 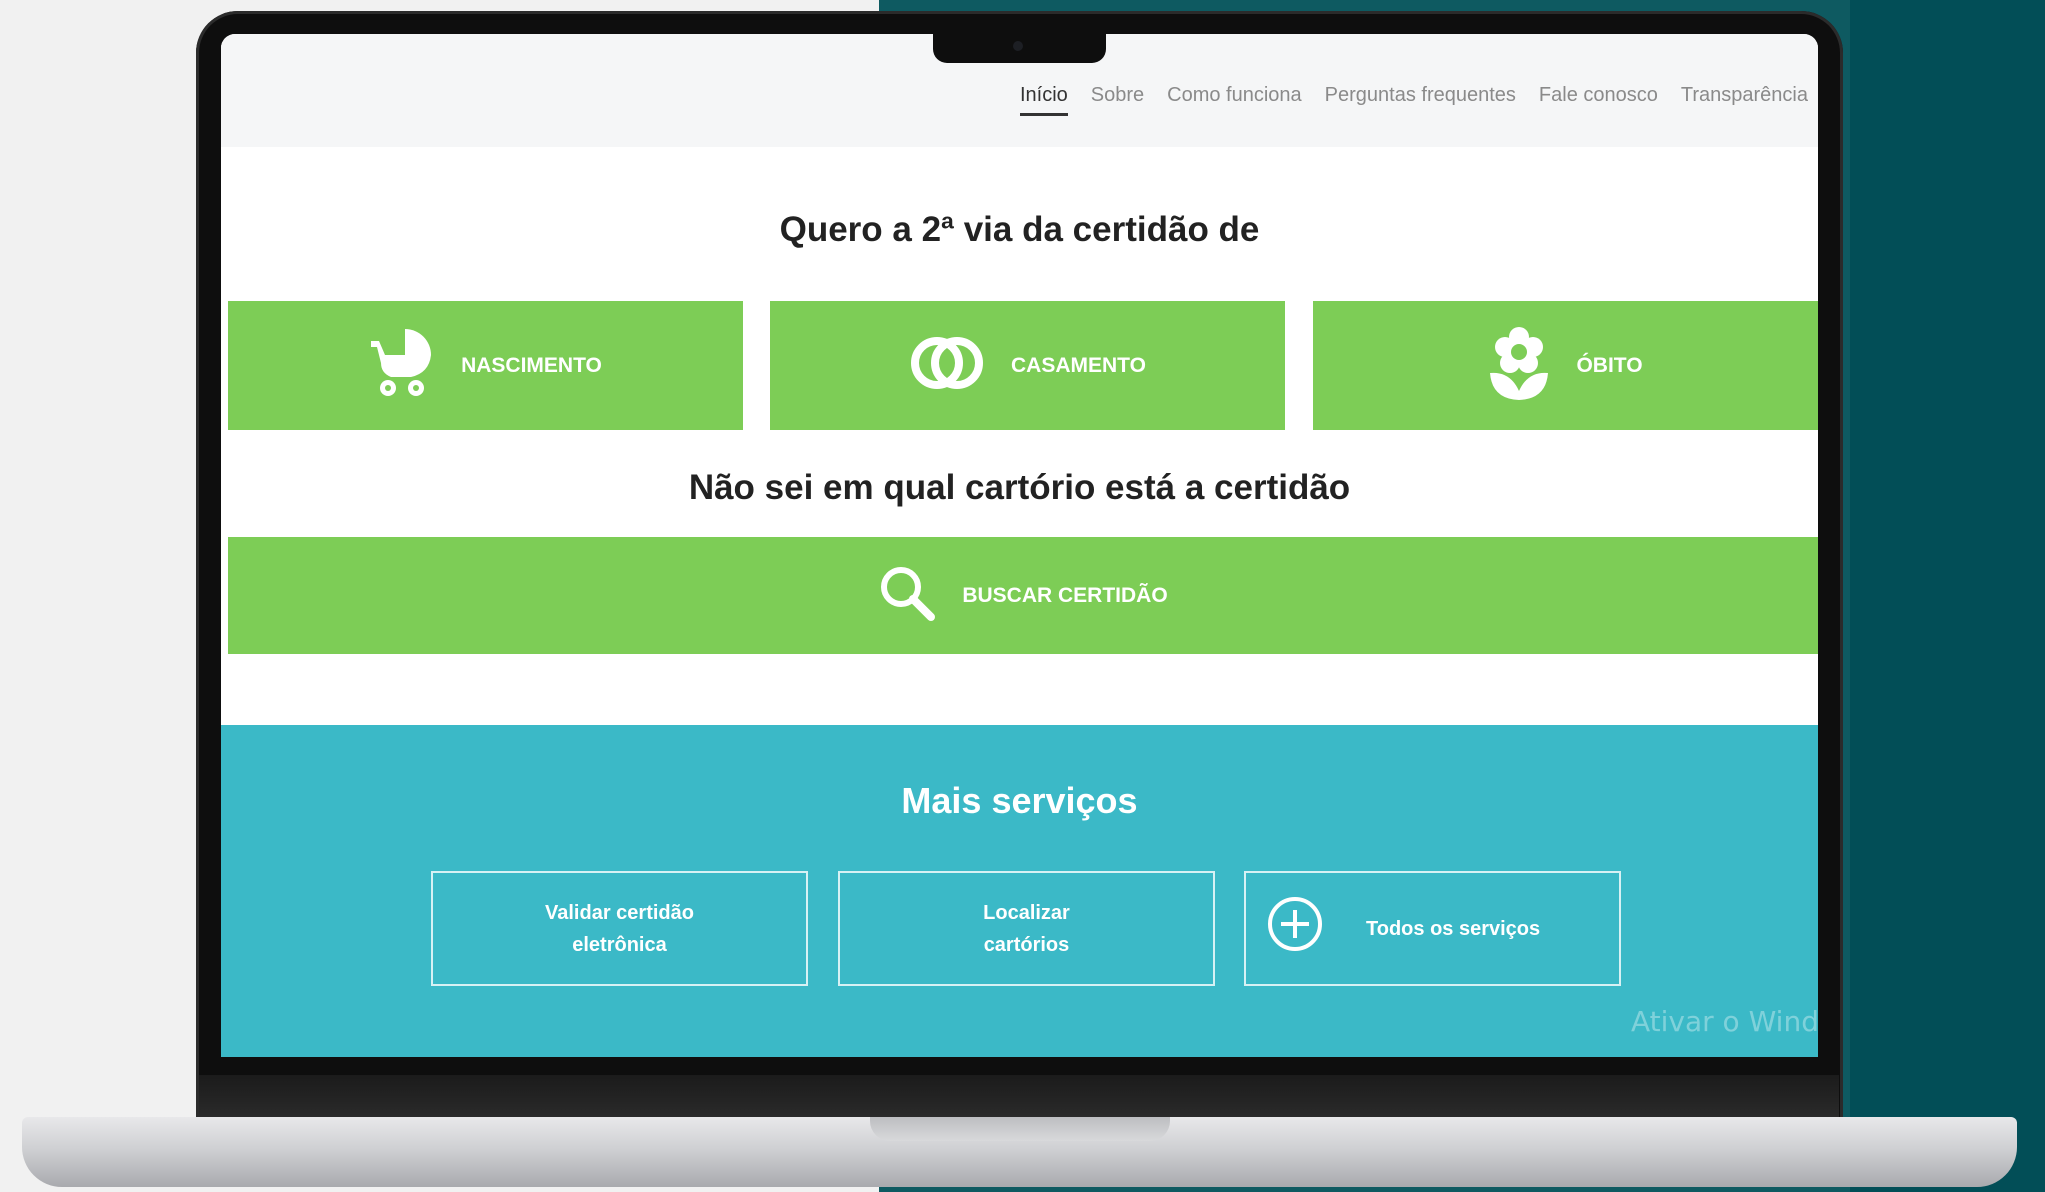 I want to click on localizar-cartorios-button: Localizar cartórios, so click(x=1026, y=928).